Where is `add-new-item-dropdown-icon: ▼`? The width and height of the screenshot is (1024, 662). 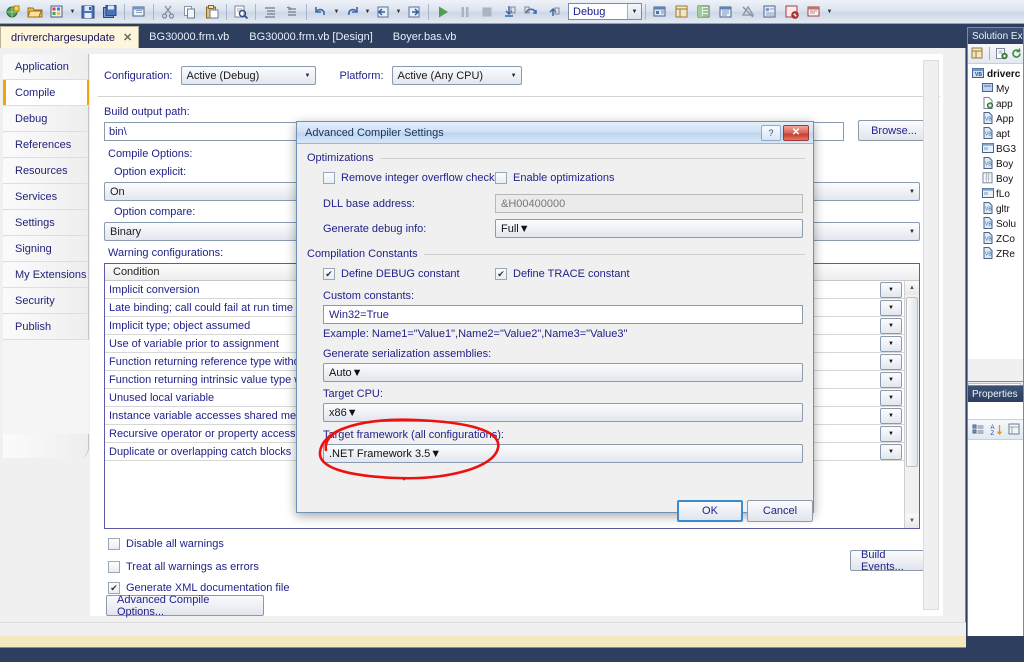 add-new-item-dropdown-icon: ▼ is located at coordinates (72, 12).